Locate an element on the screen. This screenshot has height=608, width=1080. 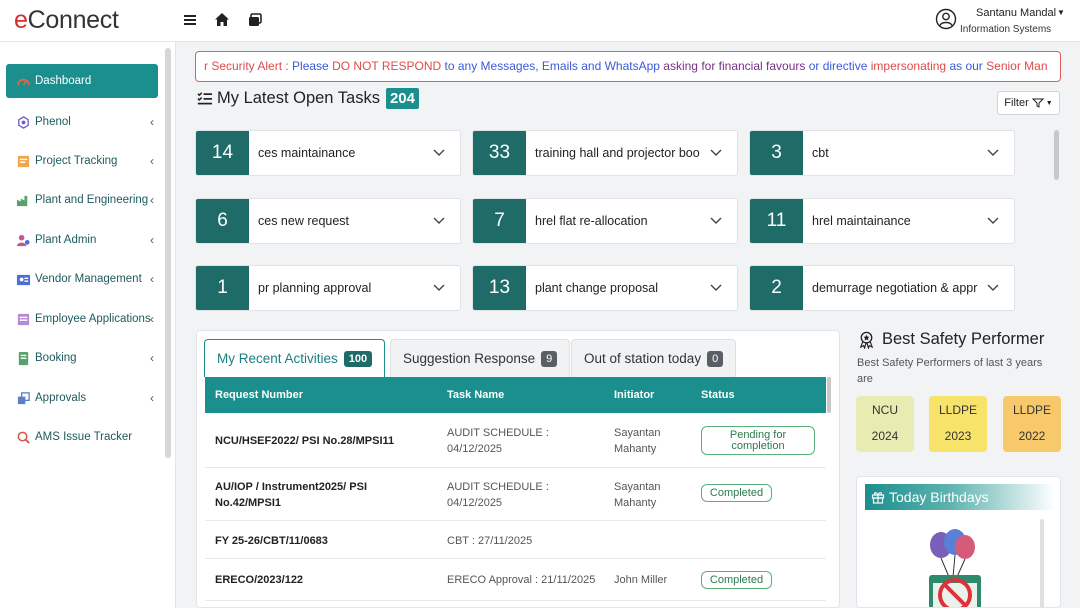
status-badge: Pending for completion is located at coordinates (758, 440).